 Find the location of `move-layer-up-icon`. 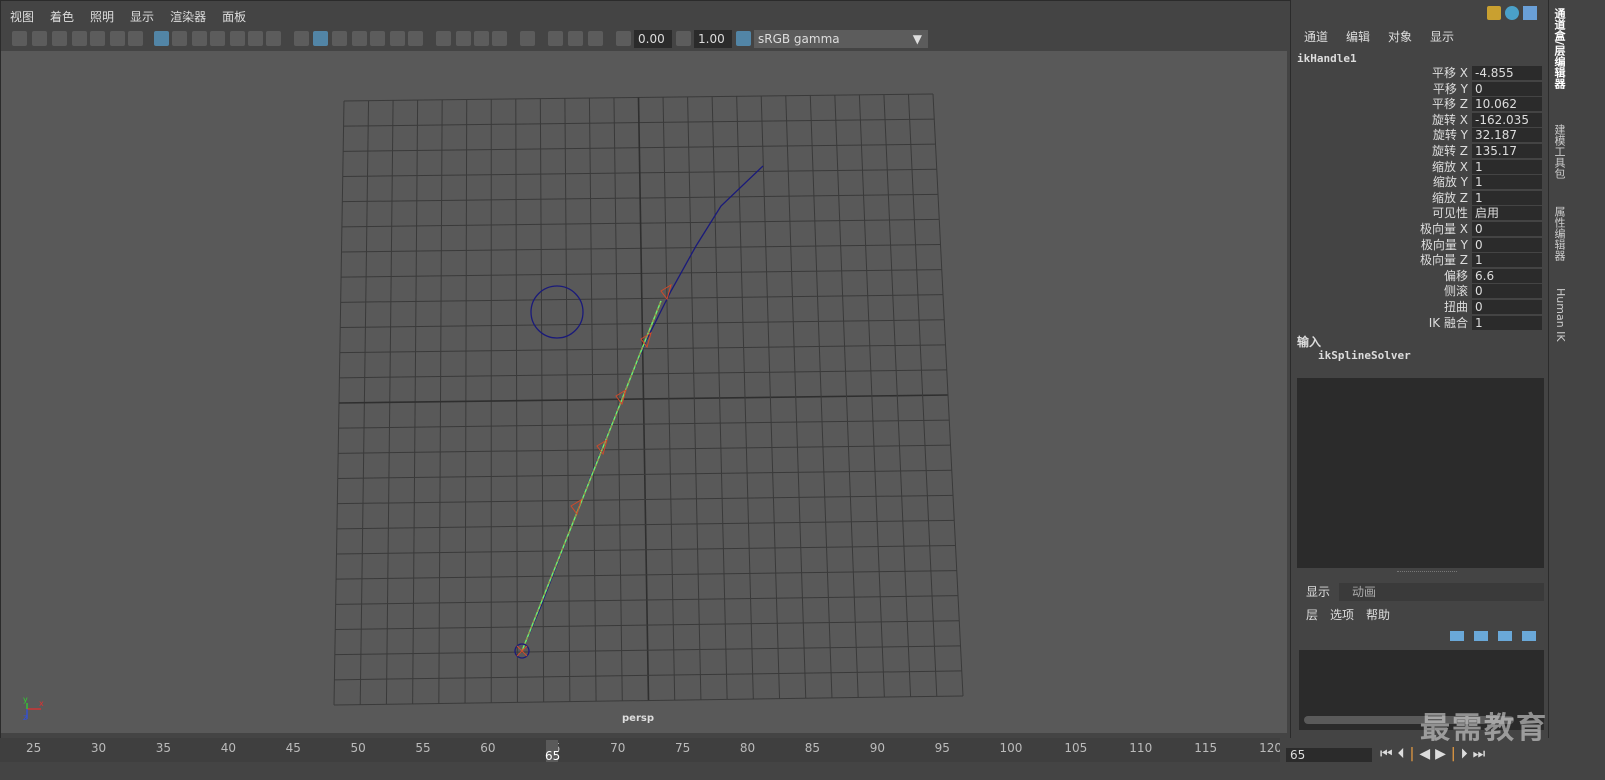

move-layer-up-icon is located at coordinates (1457, 636).